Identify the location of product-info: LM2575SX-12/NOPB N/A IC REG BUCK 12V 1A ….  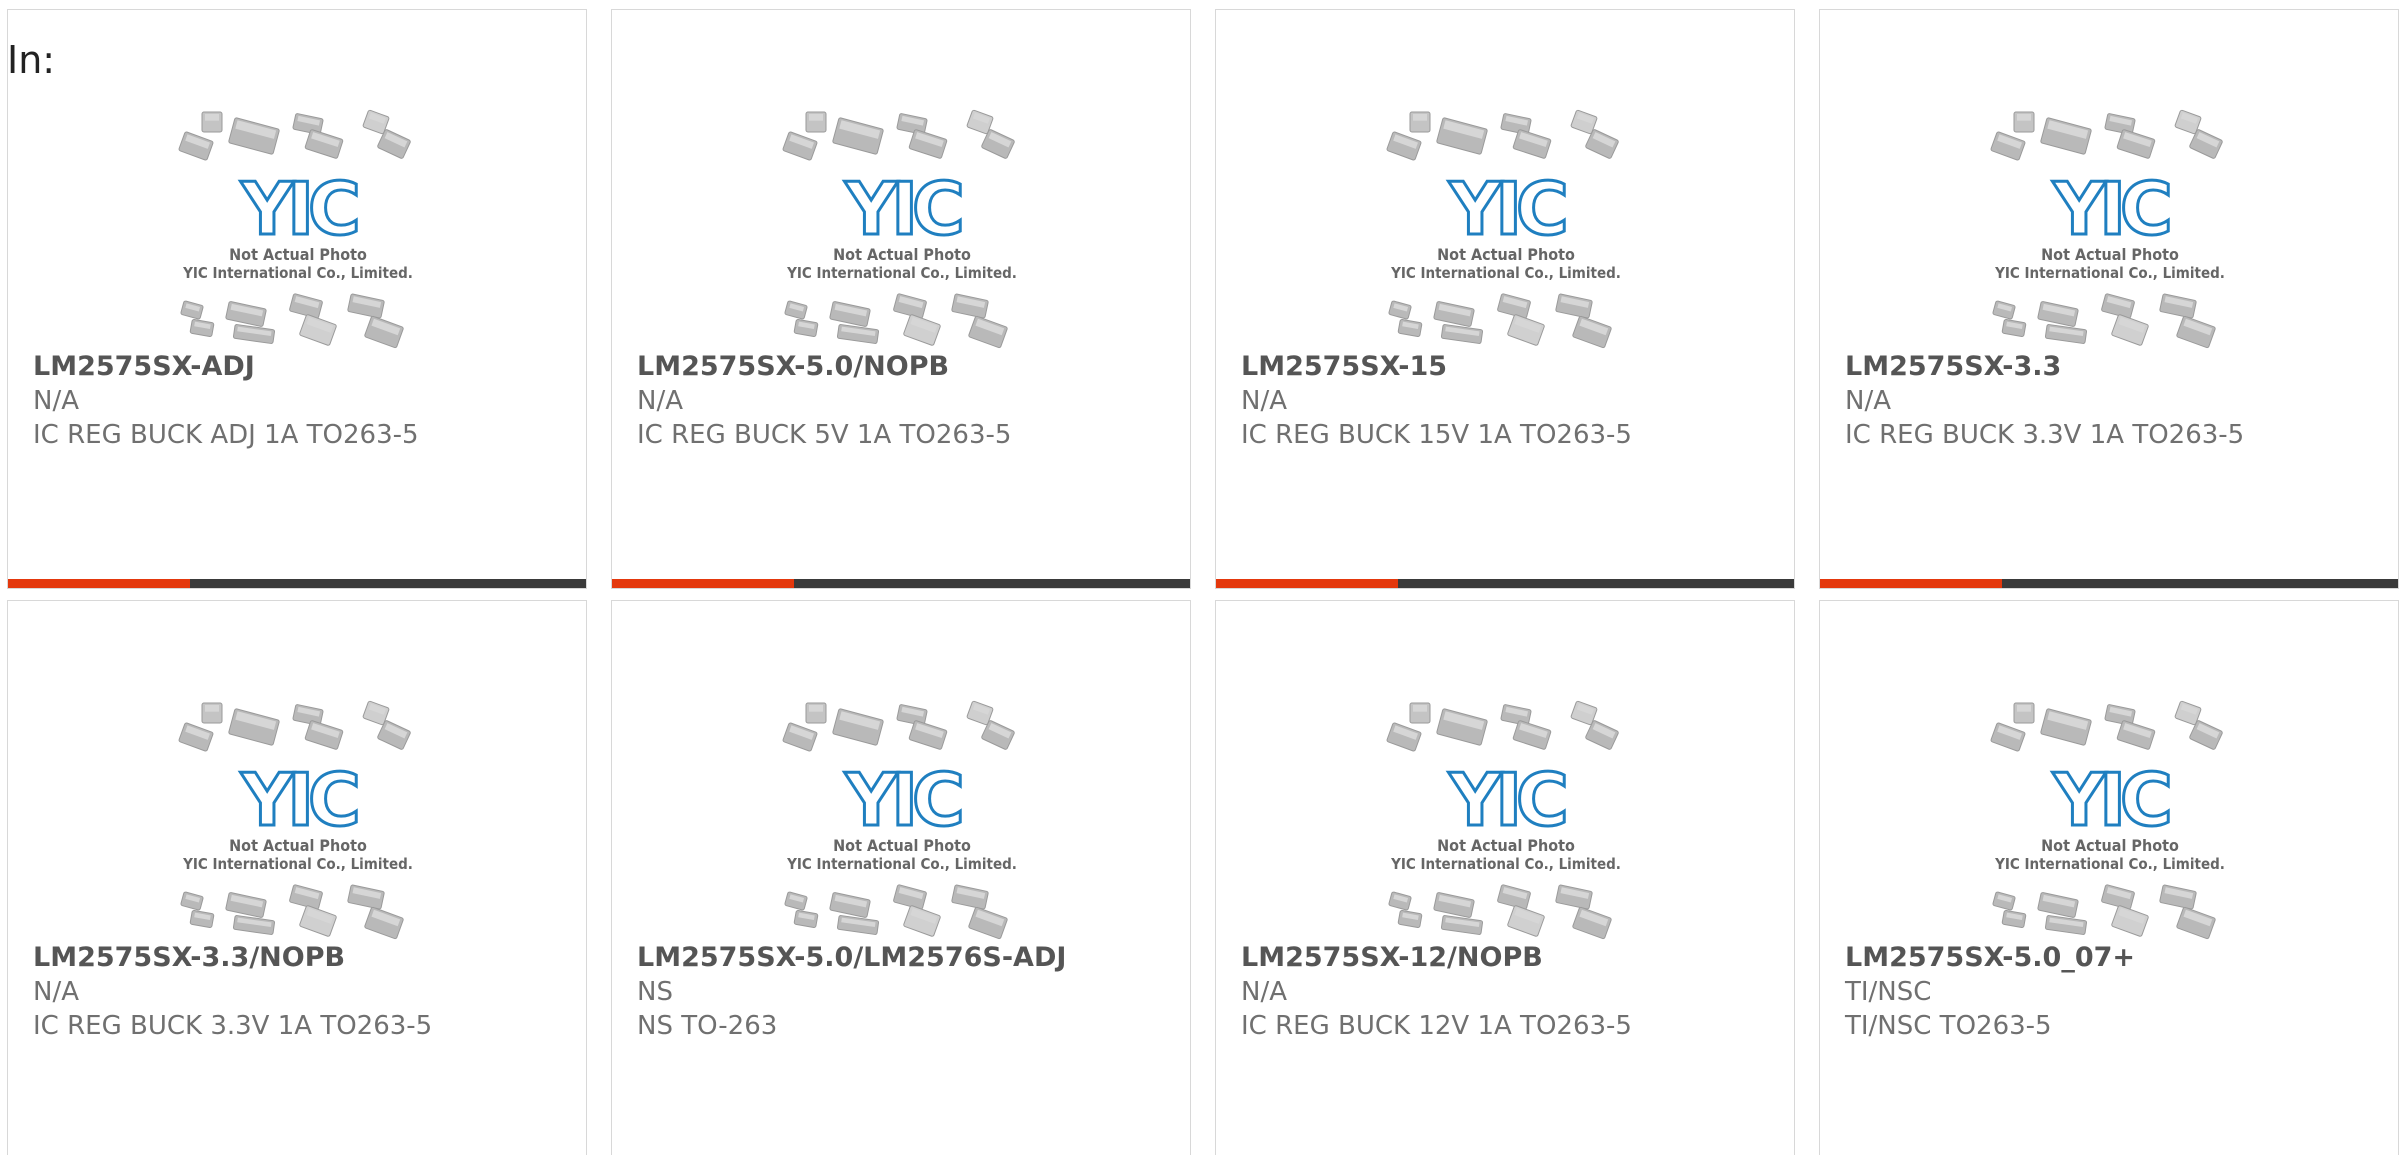
(1511, 992).